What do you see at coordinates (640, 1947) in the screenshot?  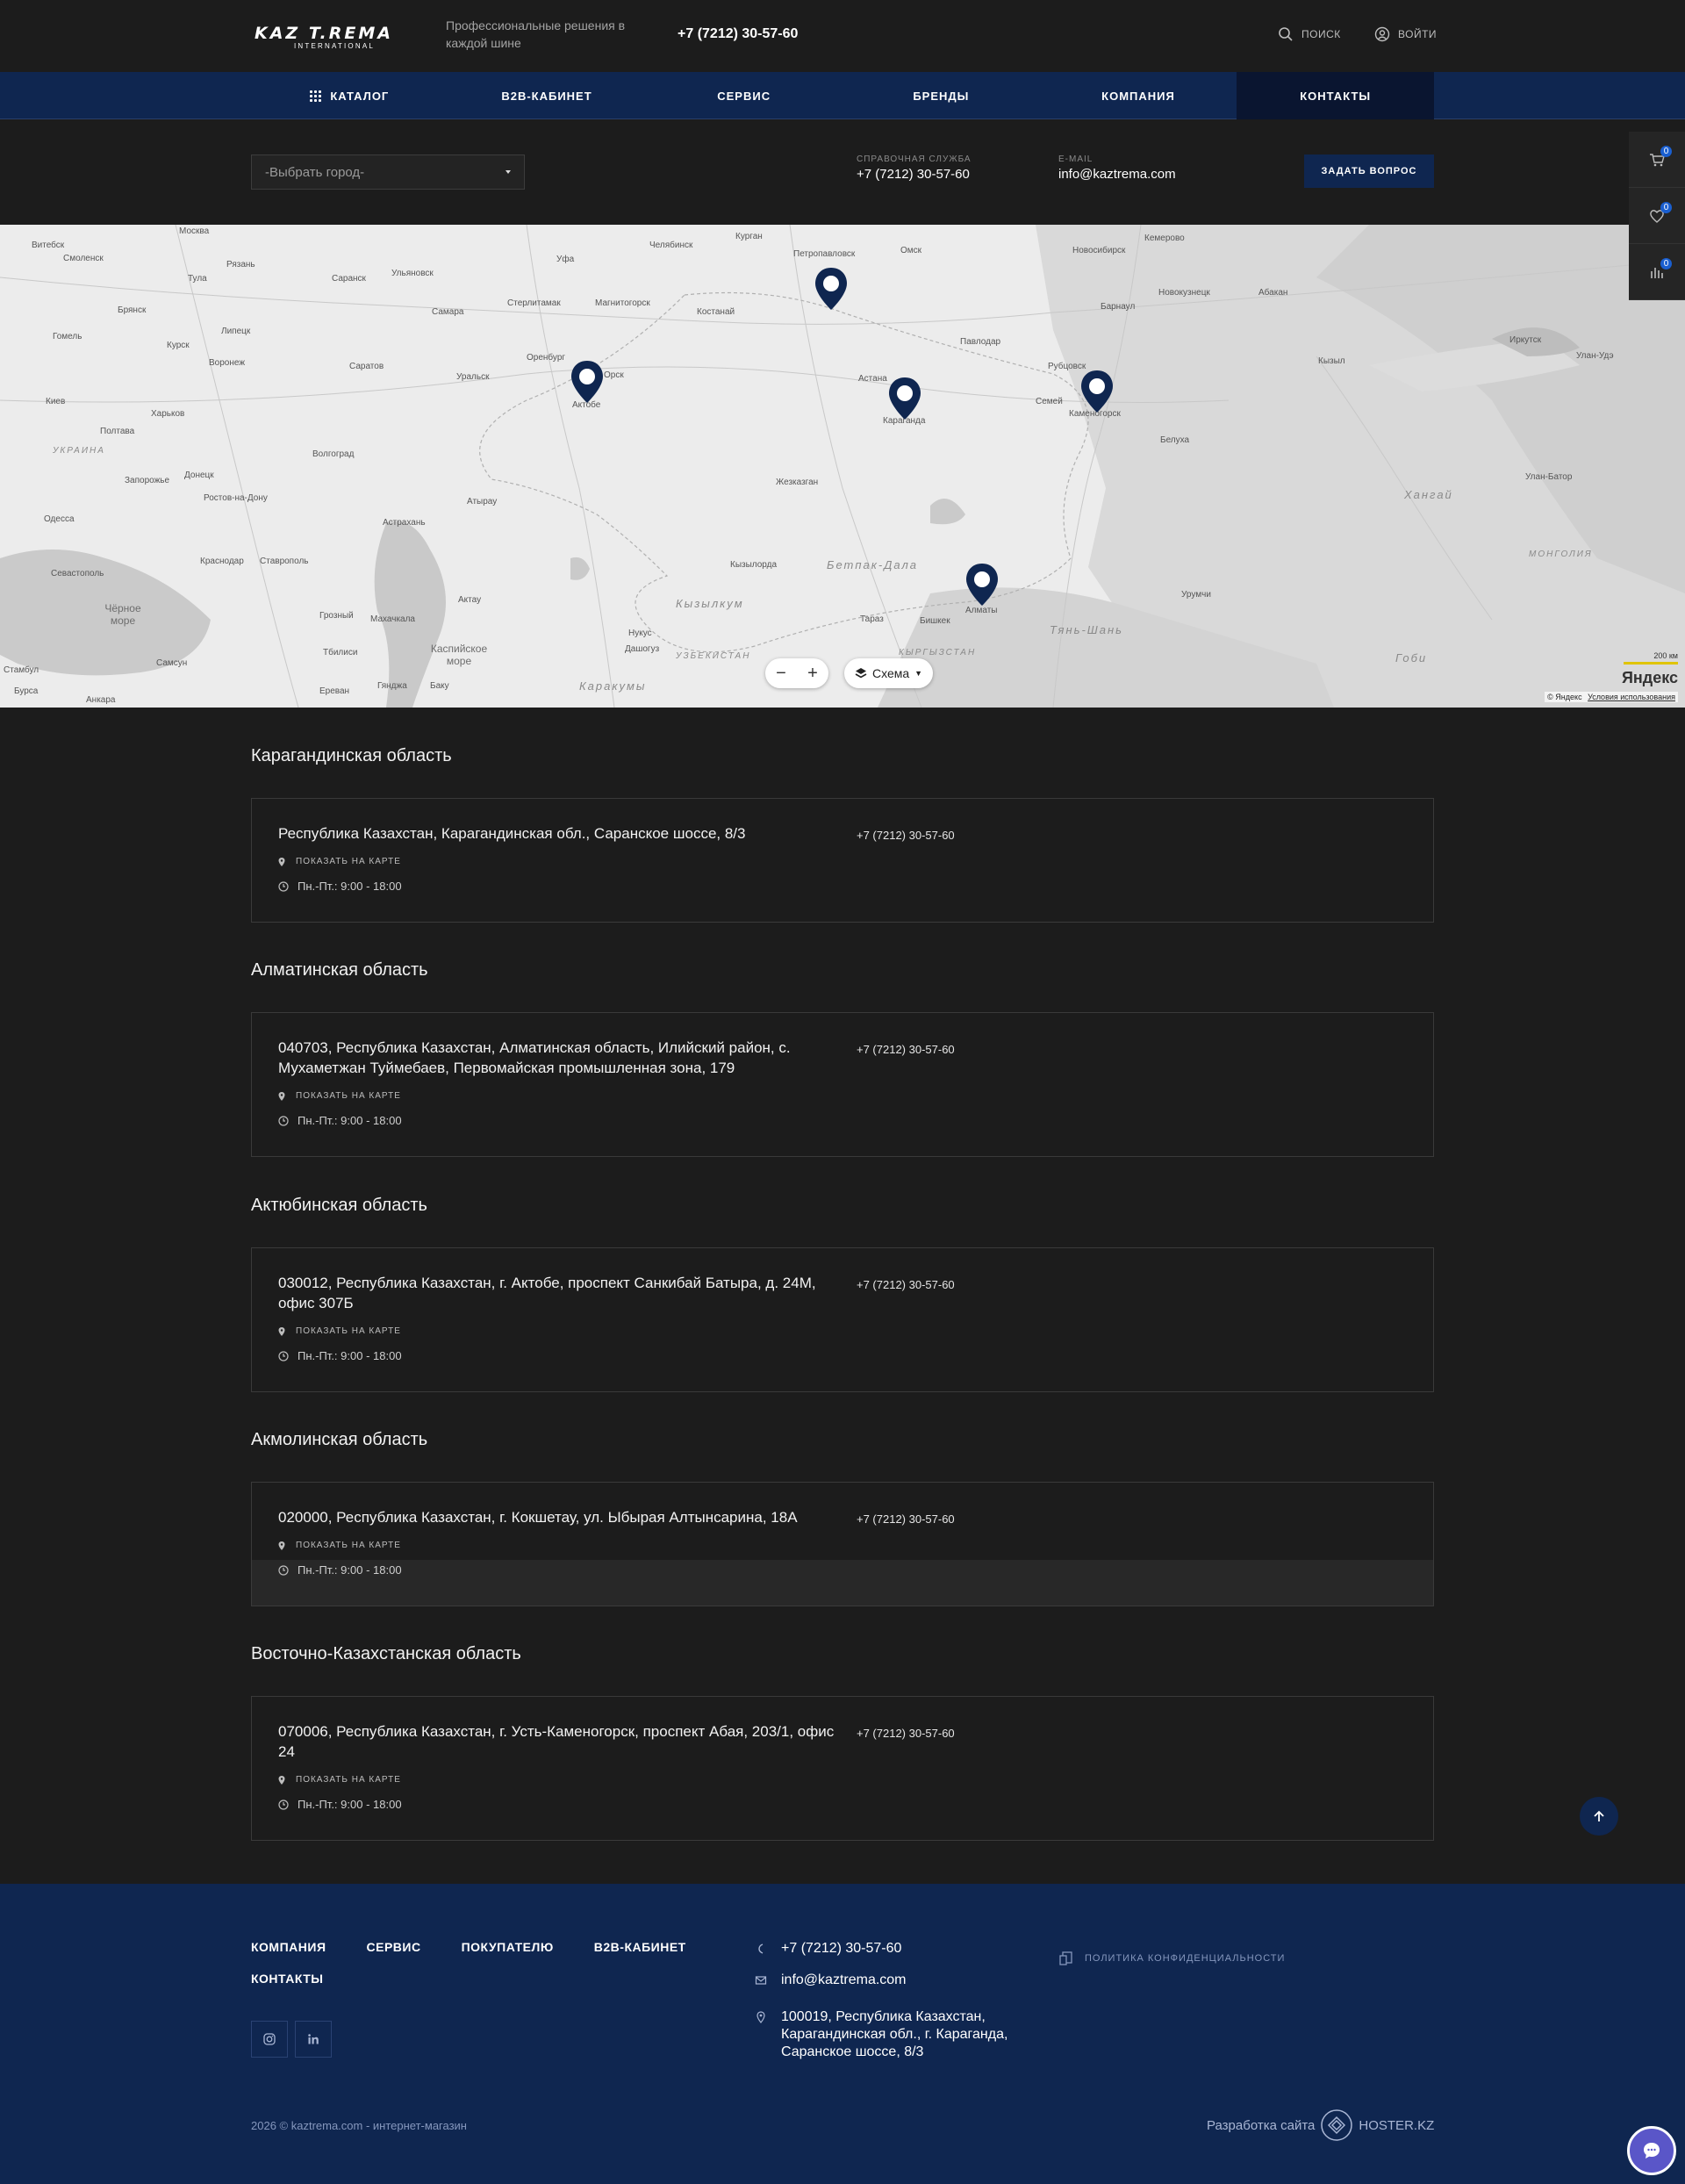 I see `footer-nav-item: B2B-КАБИНЕТ` at bounding box center [640, 1947].